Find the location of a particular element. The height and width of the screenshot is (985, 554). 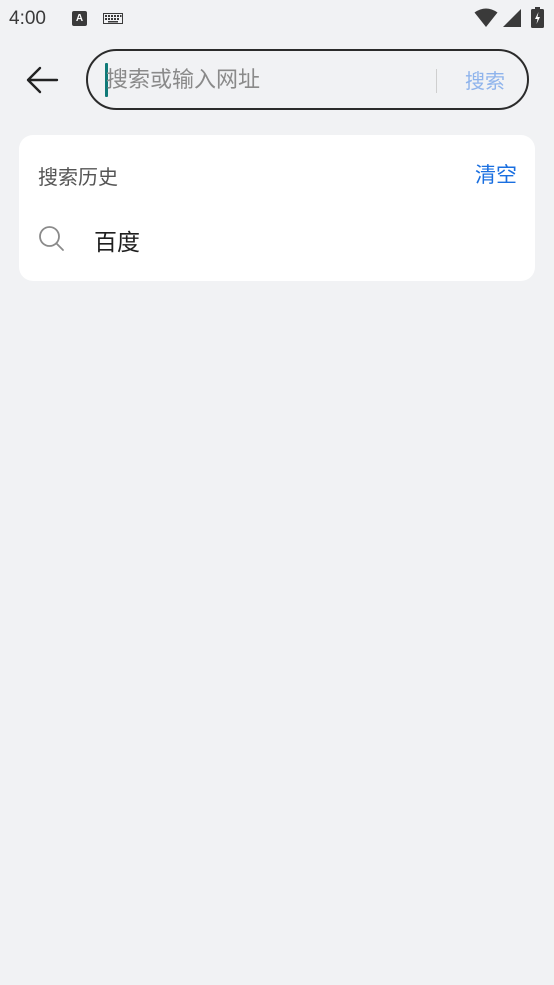

search-header: 搜索 is located at coordinates (277, 79).